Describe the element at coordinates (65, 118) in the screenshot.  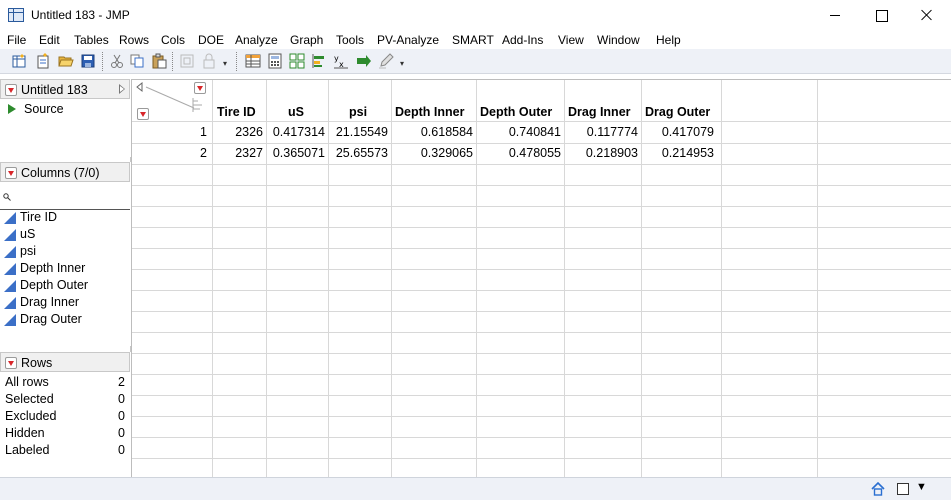
I see `table-panel: Untitled 183 Source` at that location.